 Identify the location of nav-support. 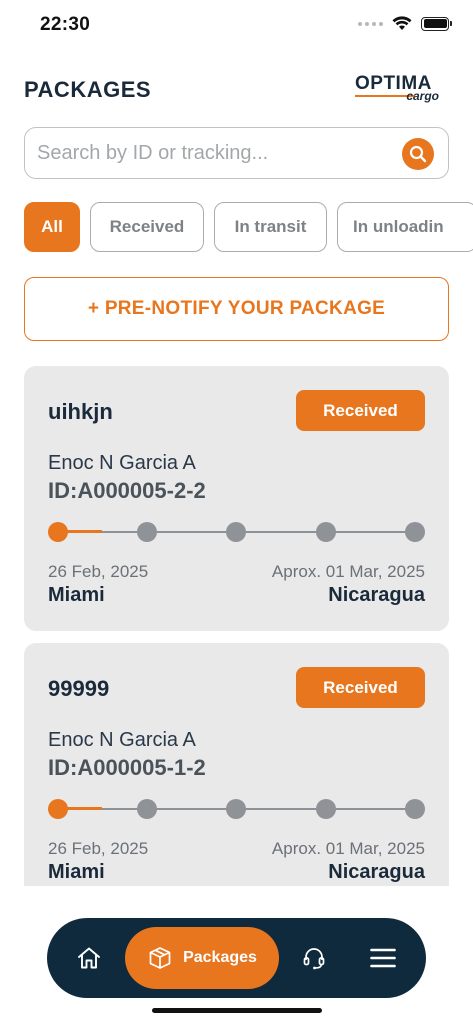
(314, 958).